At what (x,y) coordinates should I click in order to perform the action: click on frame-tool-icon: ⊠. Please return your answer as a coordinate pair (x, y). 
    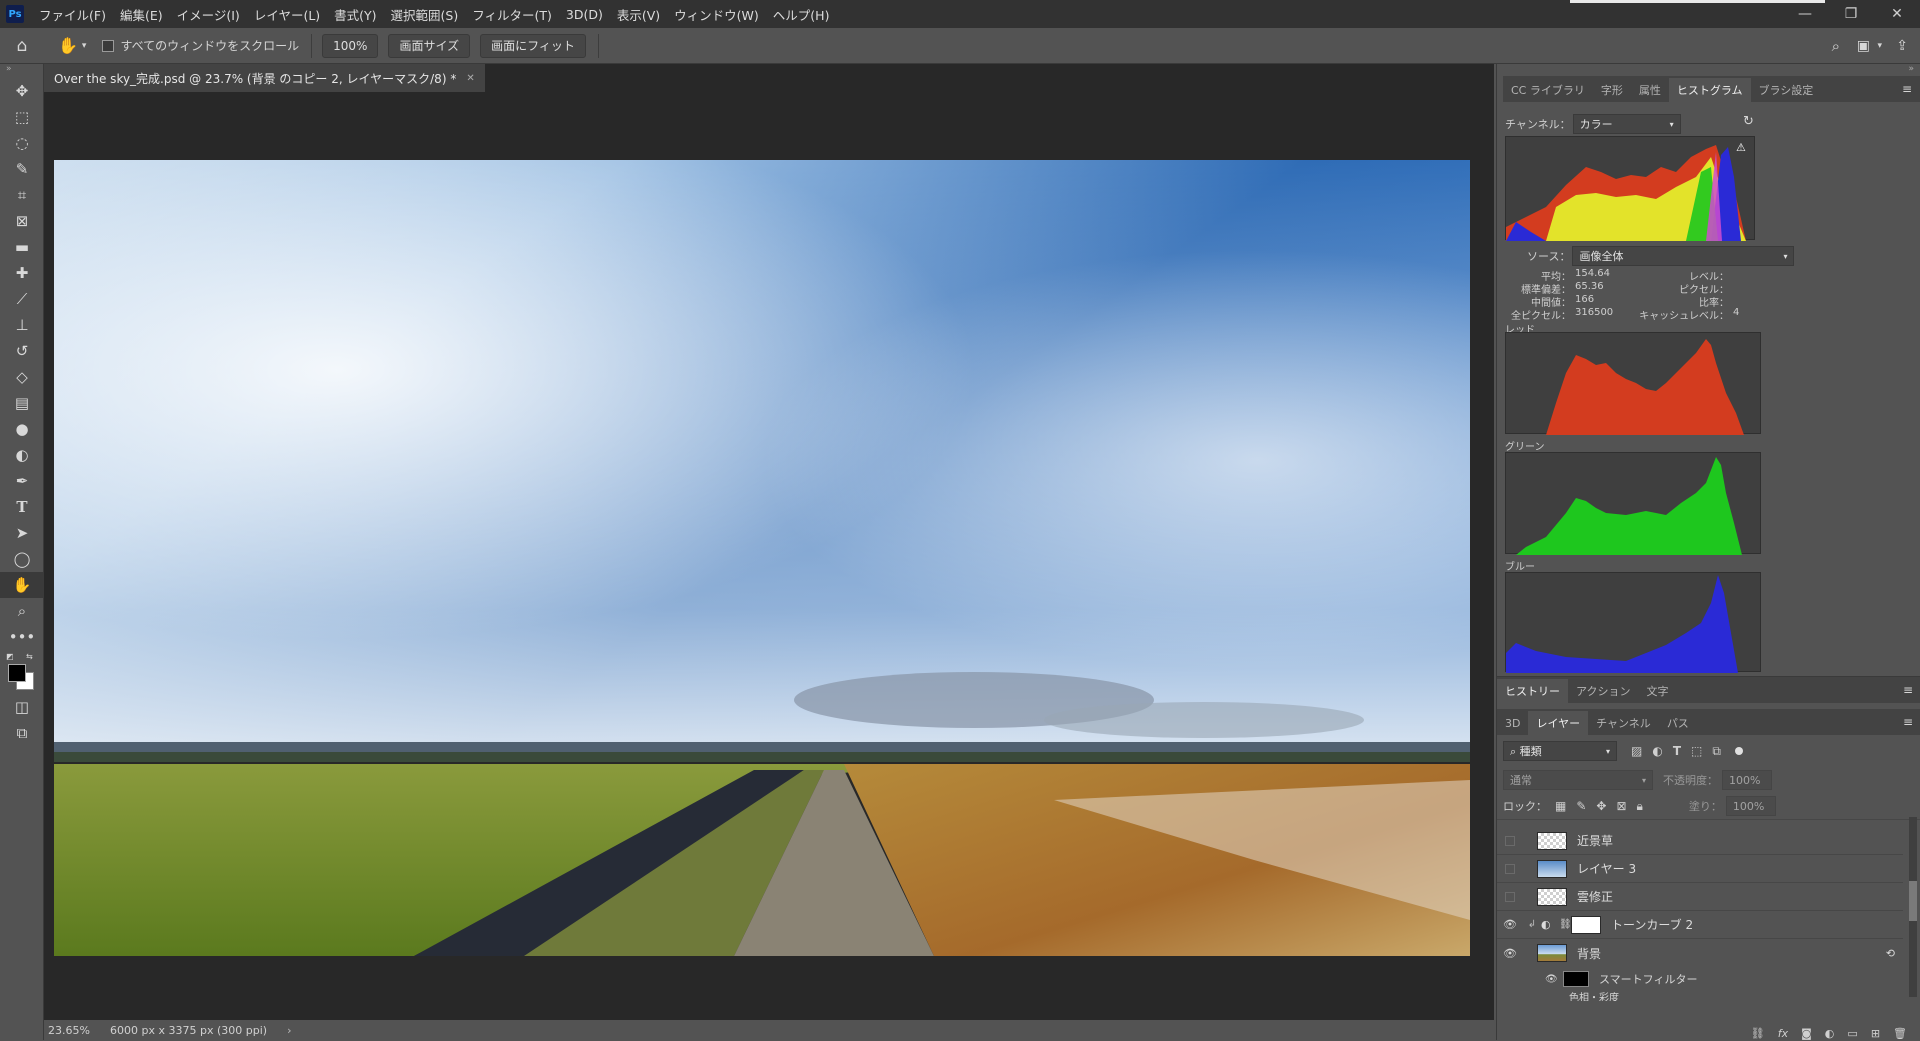
    Looking at the image, I should click on (22, 221).